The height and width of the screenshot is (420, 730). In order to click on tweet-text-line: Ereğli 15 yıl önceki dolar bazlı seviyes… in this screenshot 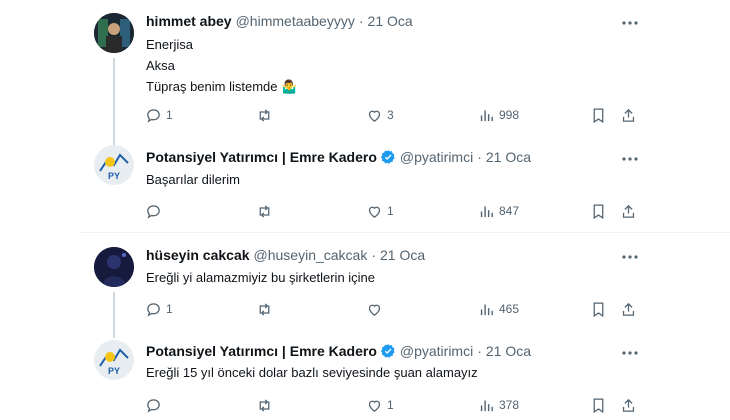, I will do `click(312, 372)`.